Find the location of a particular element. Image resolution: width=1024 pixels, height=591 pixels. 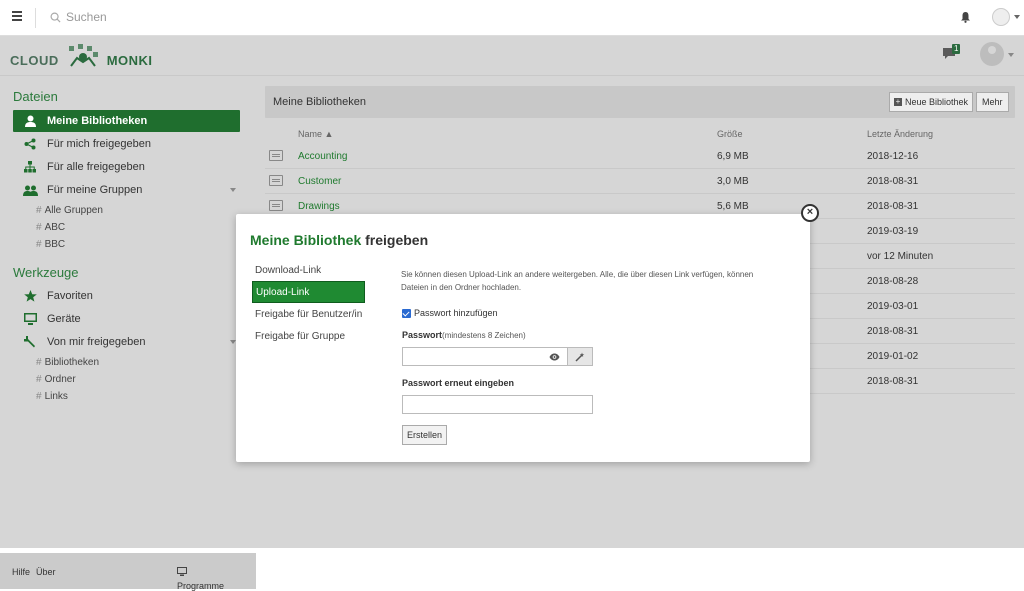

brand-bar: CLOUD MONKI 1 is located at coordinates (512, 56).